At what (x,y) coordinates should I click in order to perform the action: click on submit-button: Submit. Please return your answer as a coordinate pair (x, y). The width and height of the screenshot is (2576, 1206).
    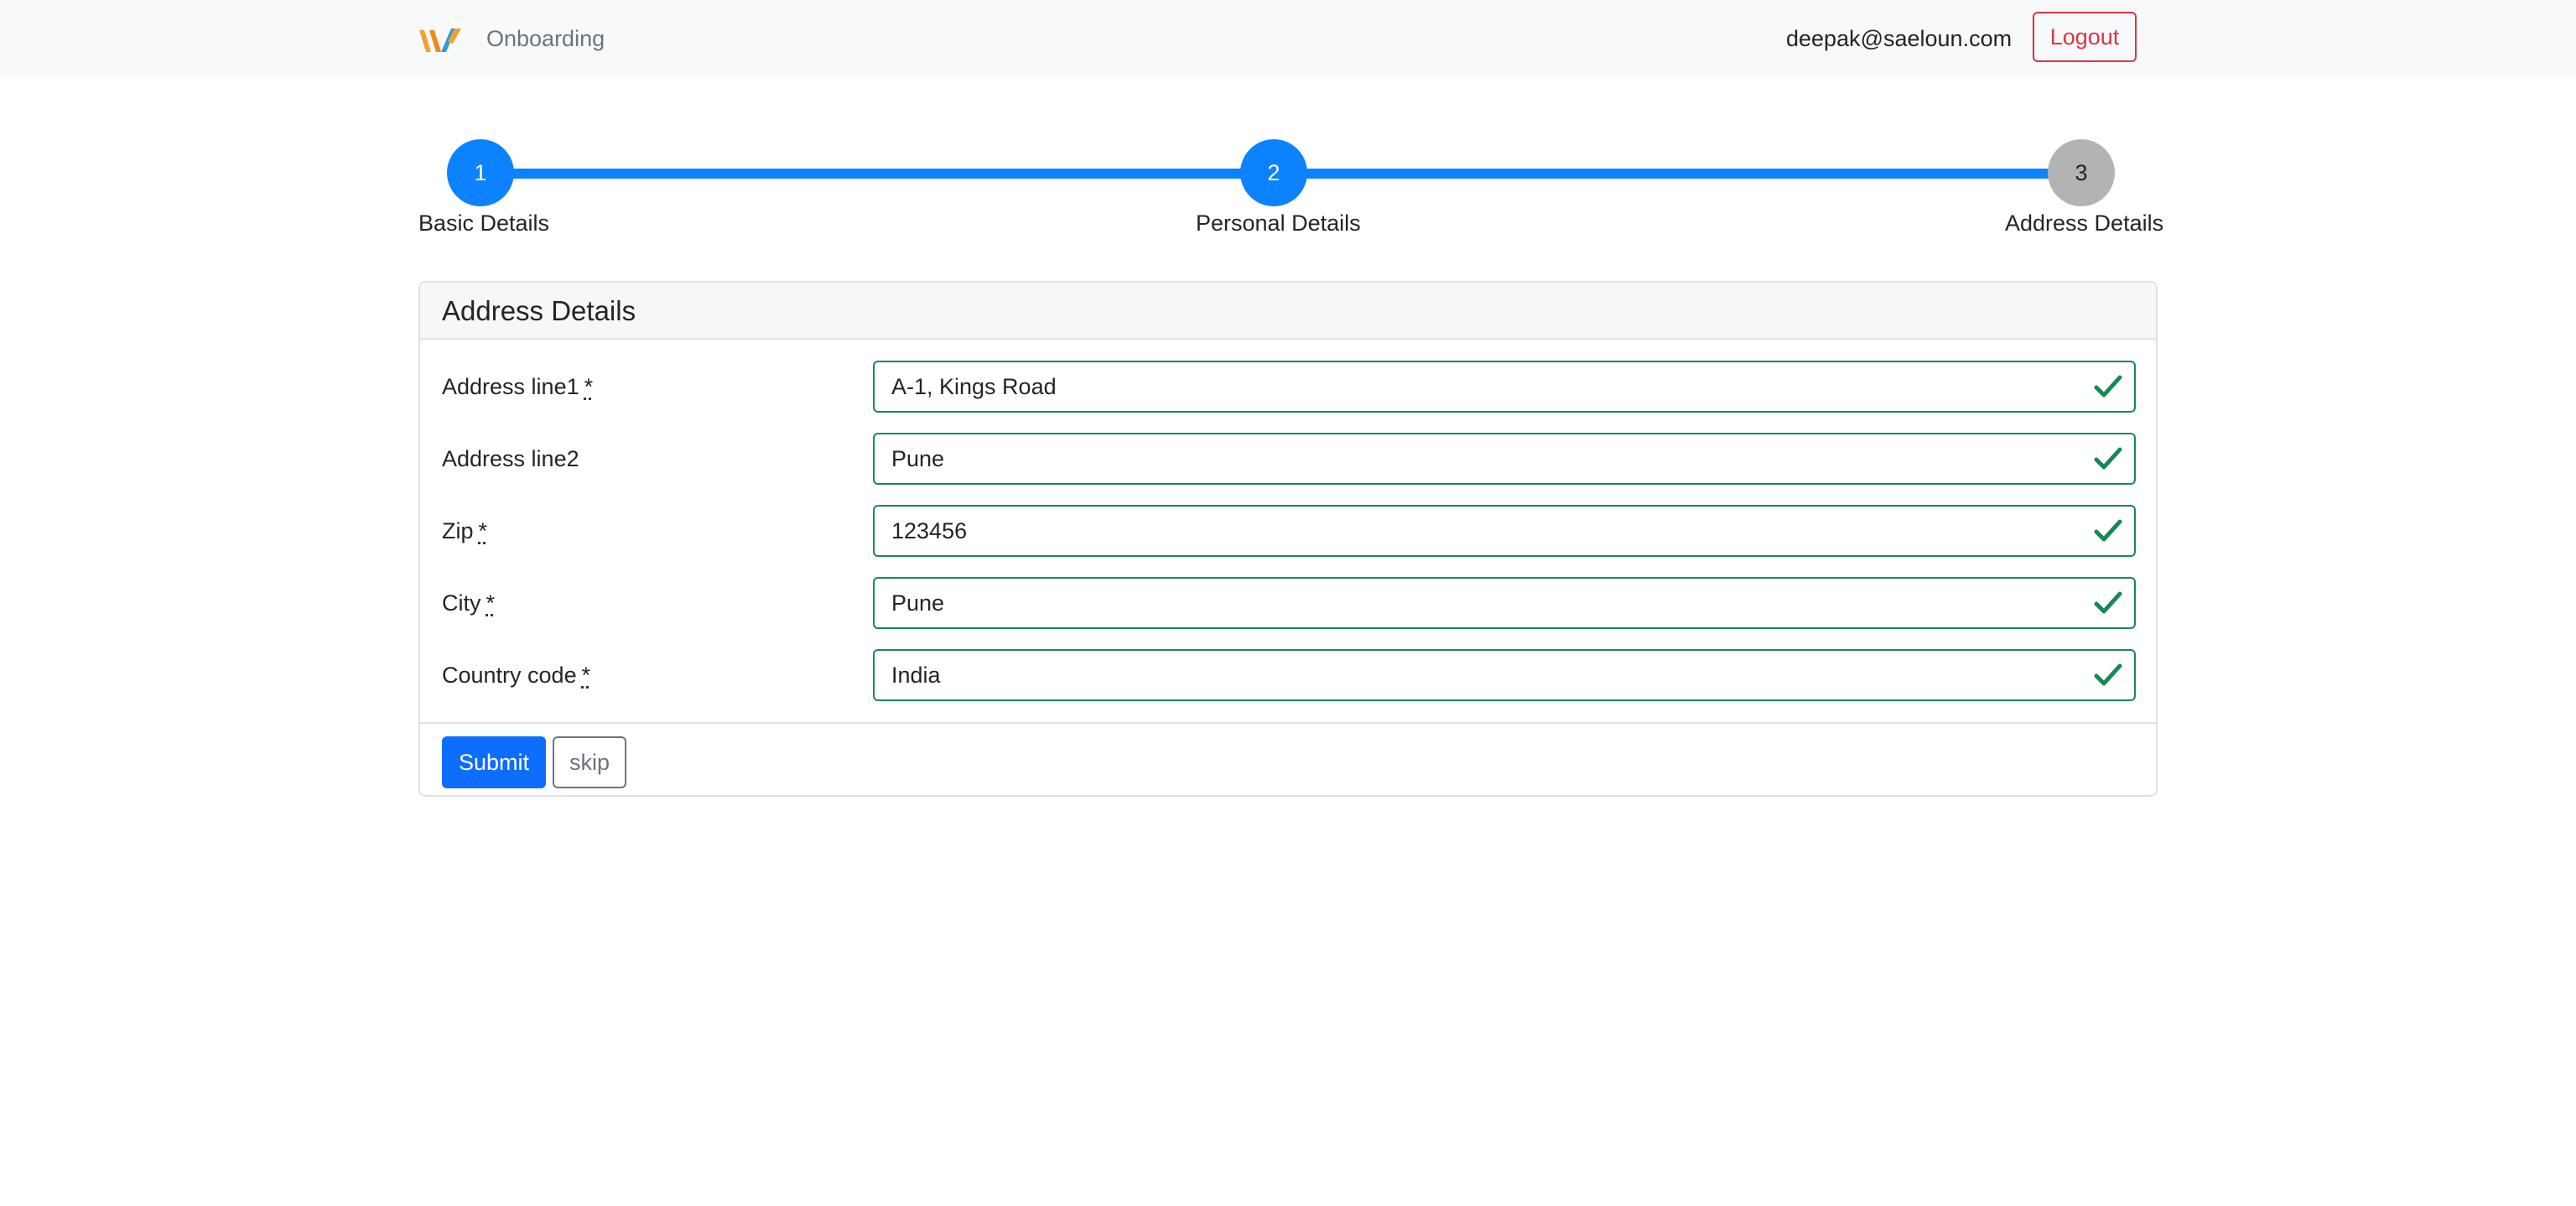
    Looking at the image, I should click on (494, 762).